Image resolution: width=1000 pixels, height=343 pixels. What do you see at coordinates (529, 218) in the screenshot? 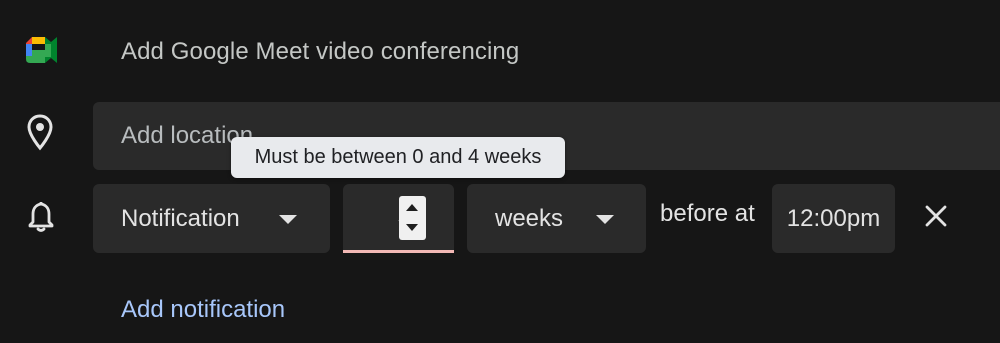
I see `notification-unit-label: weeks` at bounding box center [529, 218].